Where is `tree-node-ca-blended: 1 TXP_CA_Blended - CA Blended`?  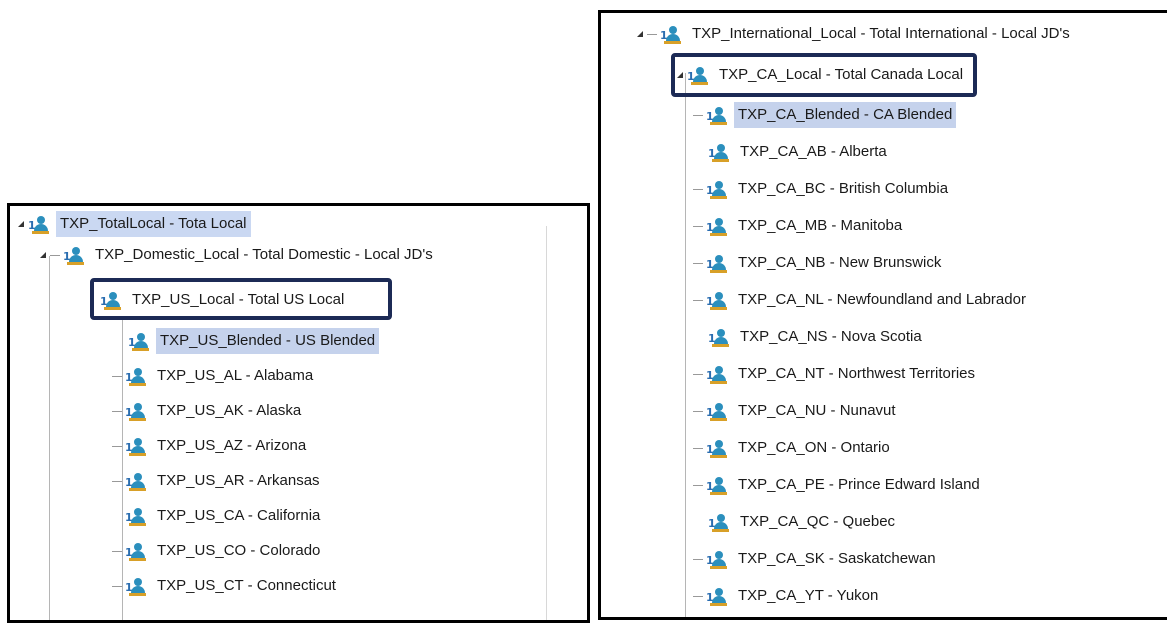 tree-node-ca-blended: 1 TXP_CA_Blended - CA Blended is located at coordinates (825, 115).